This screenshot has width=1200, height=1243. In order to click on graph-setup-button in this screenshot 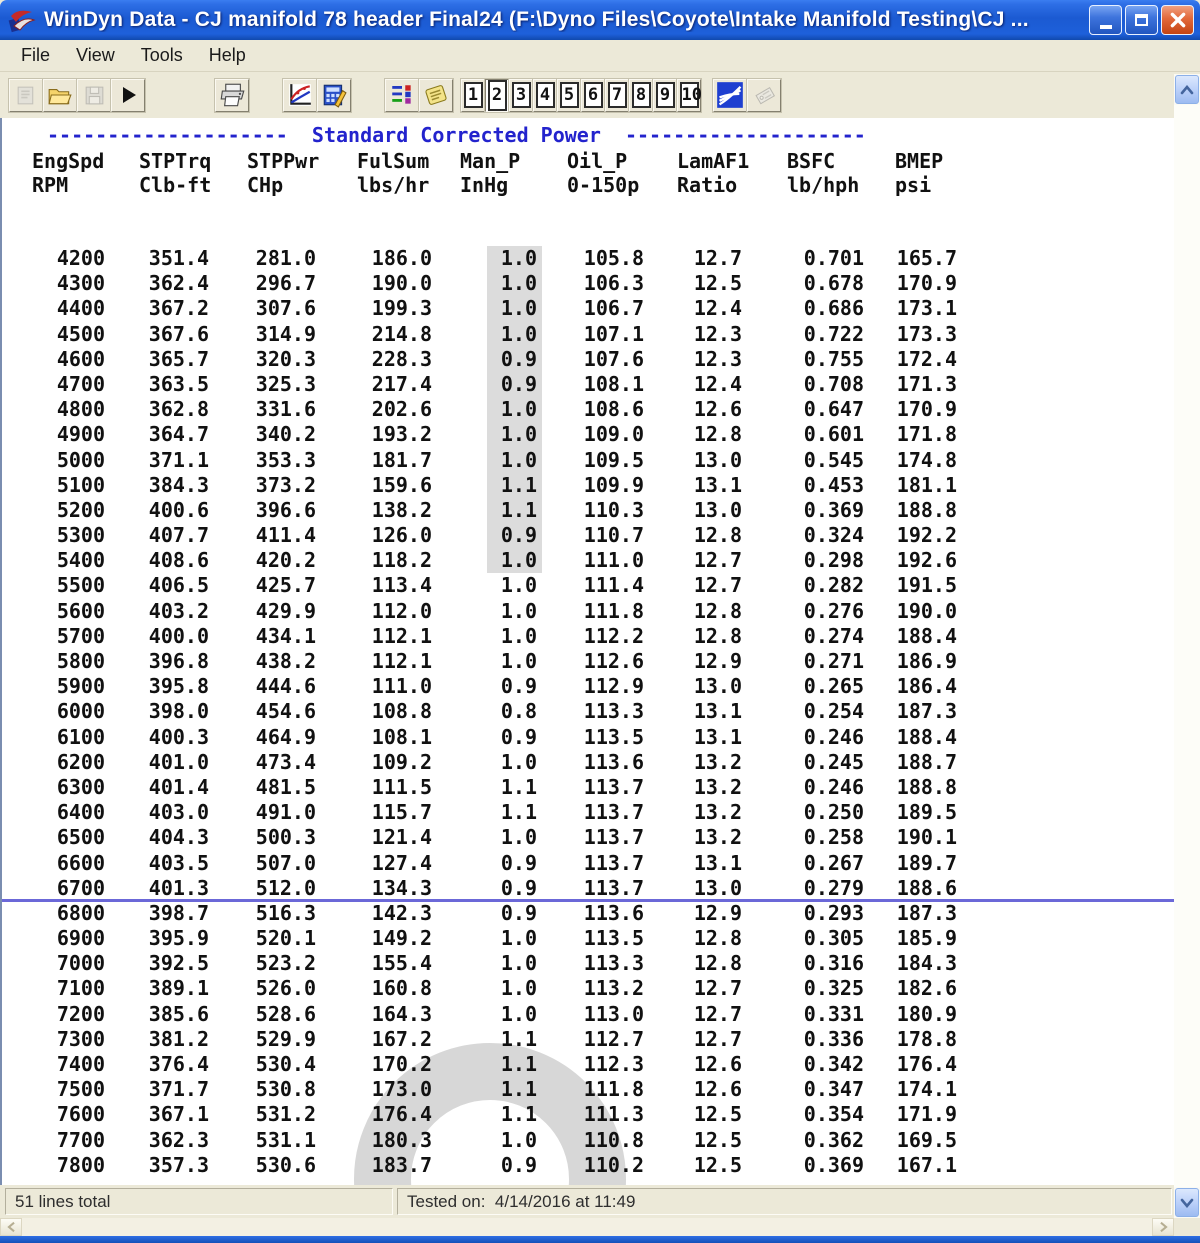, I will do `click(300, 95)`.